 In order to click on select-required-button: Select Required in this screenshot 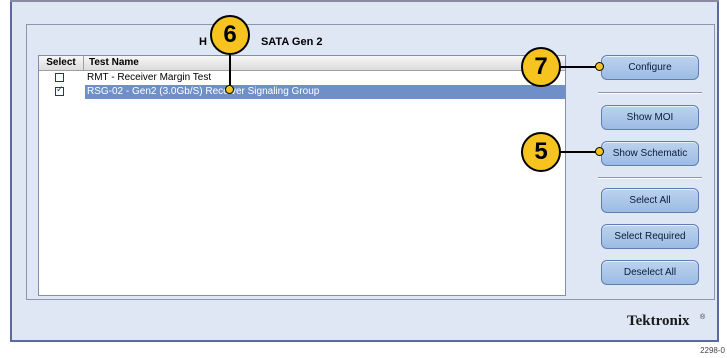, I will do `click(650, 236)`.